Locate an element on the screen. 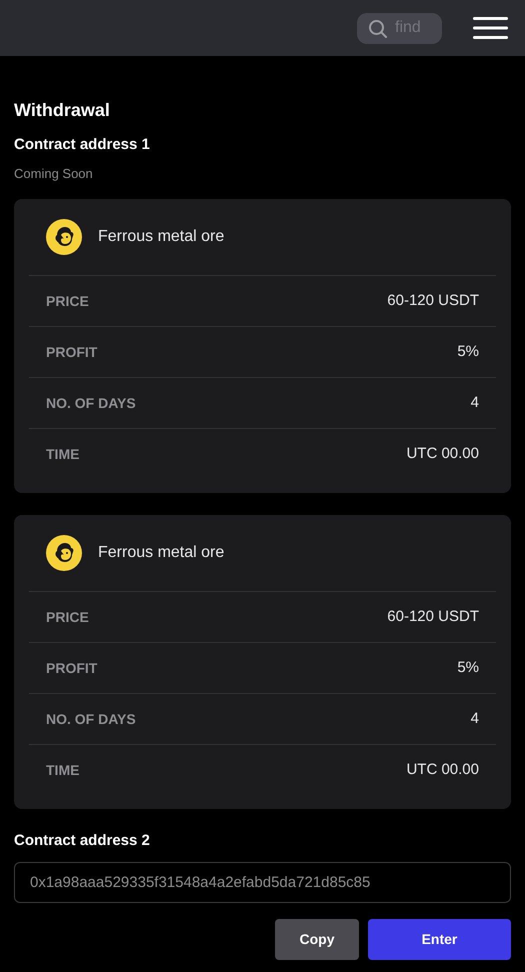  page-title: Withdrawal is located at coordinates (62, 110).